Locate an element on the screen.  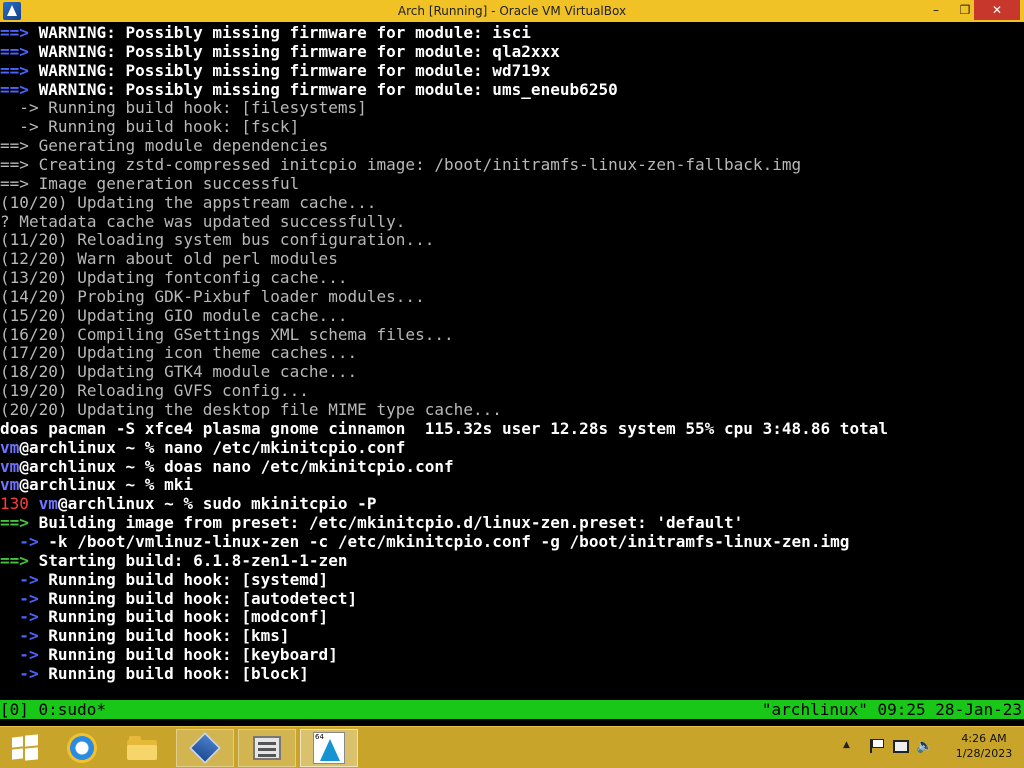
tmux-status-bar: [0] 0:sudo* "archlinux" 09:25 28-Jan-23 is located at coordinates (512, 709).